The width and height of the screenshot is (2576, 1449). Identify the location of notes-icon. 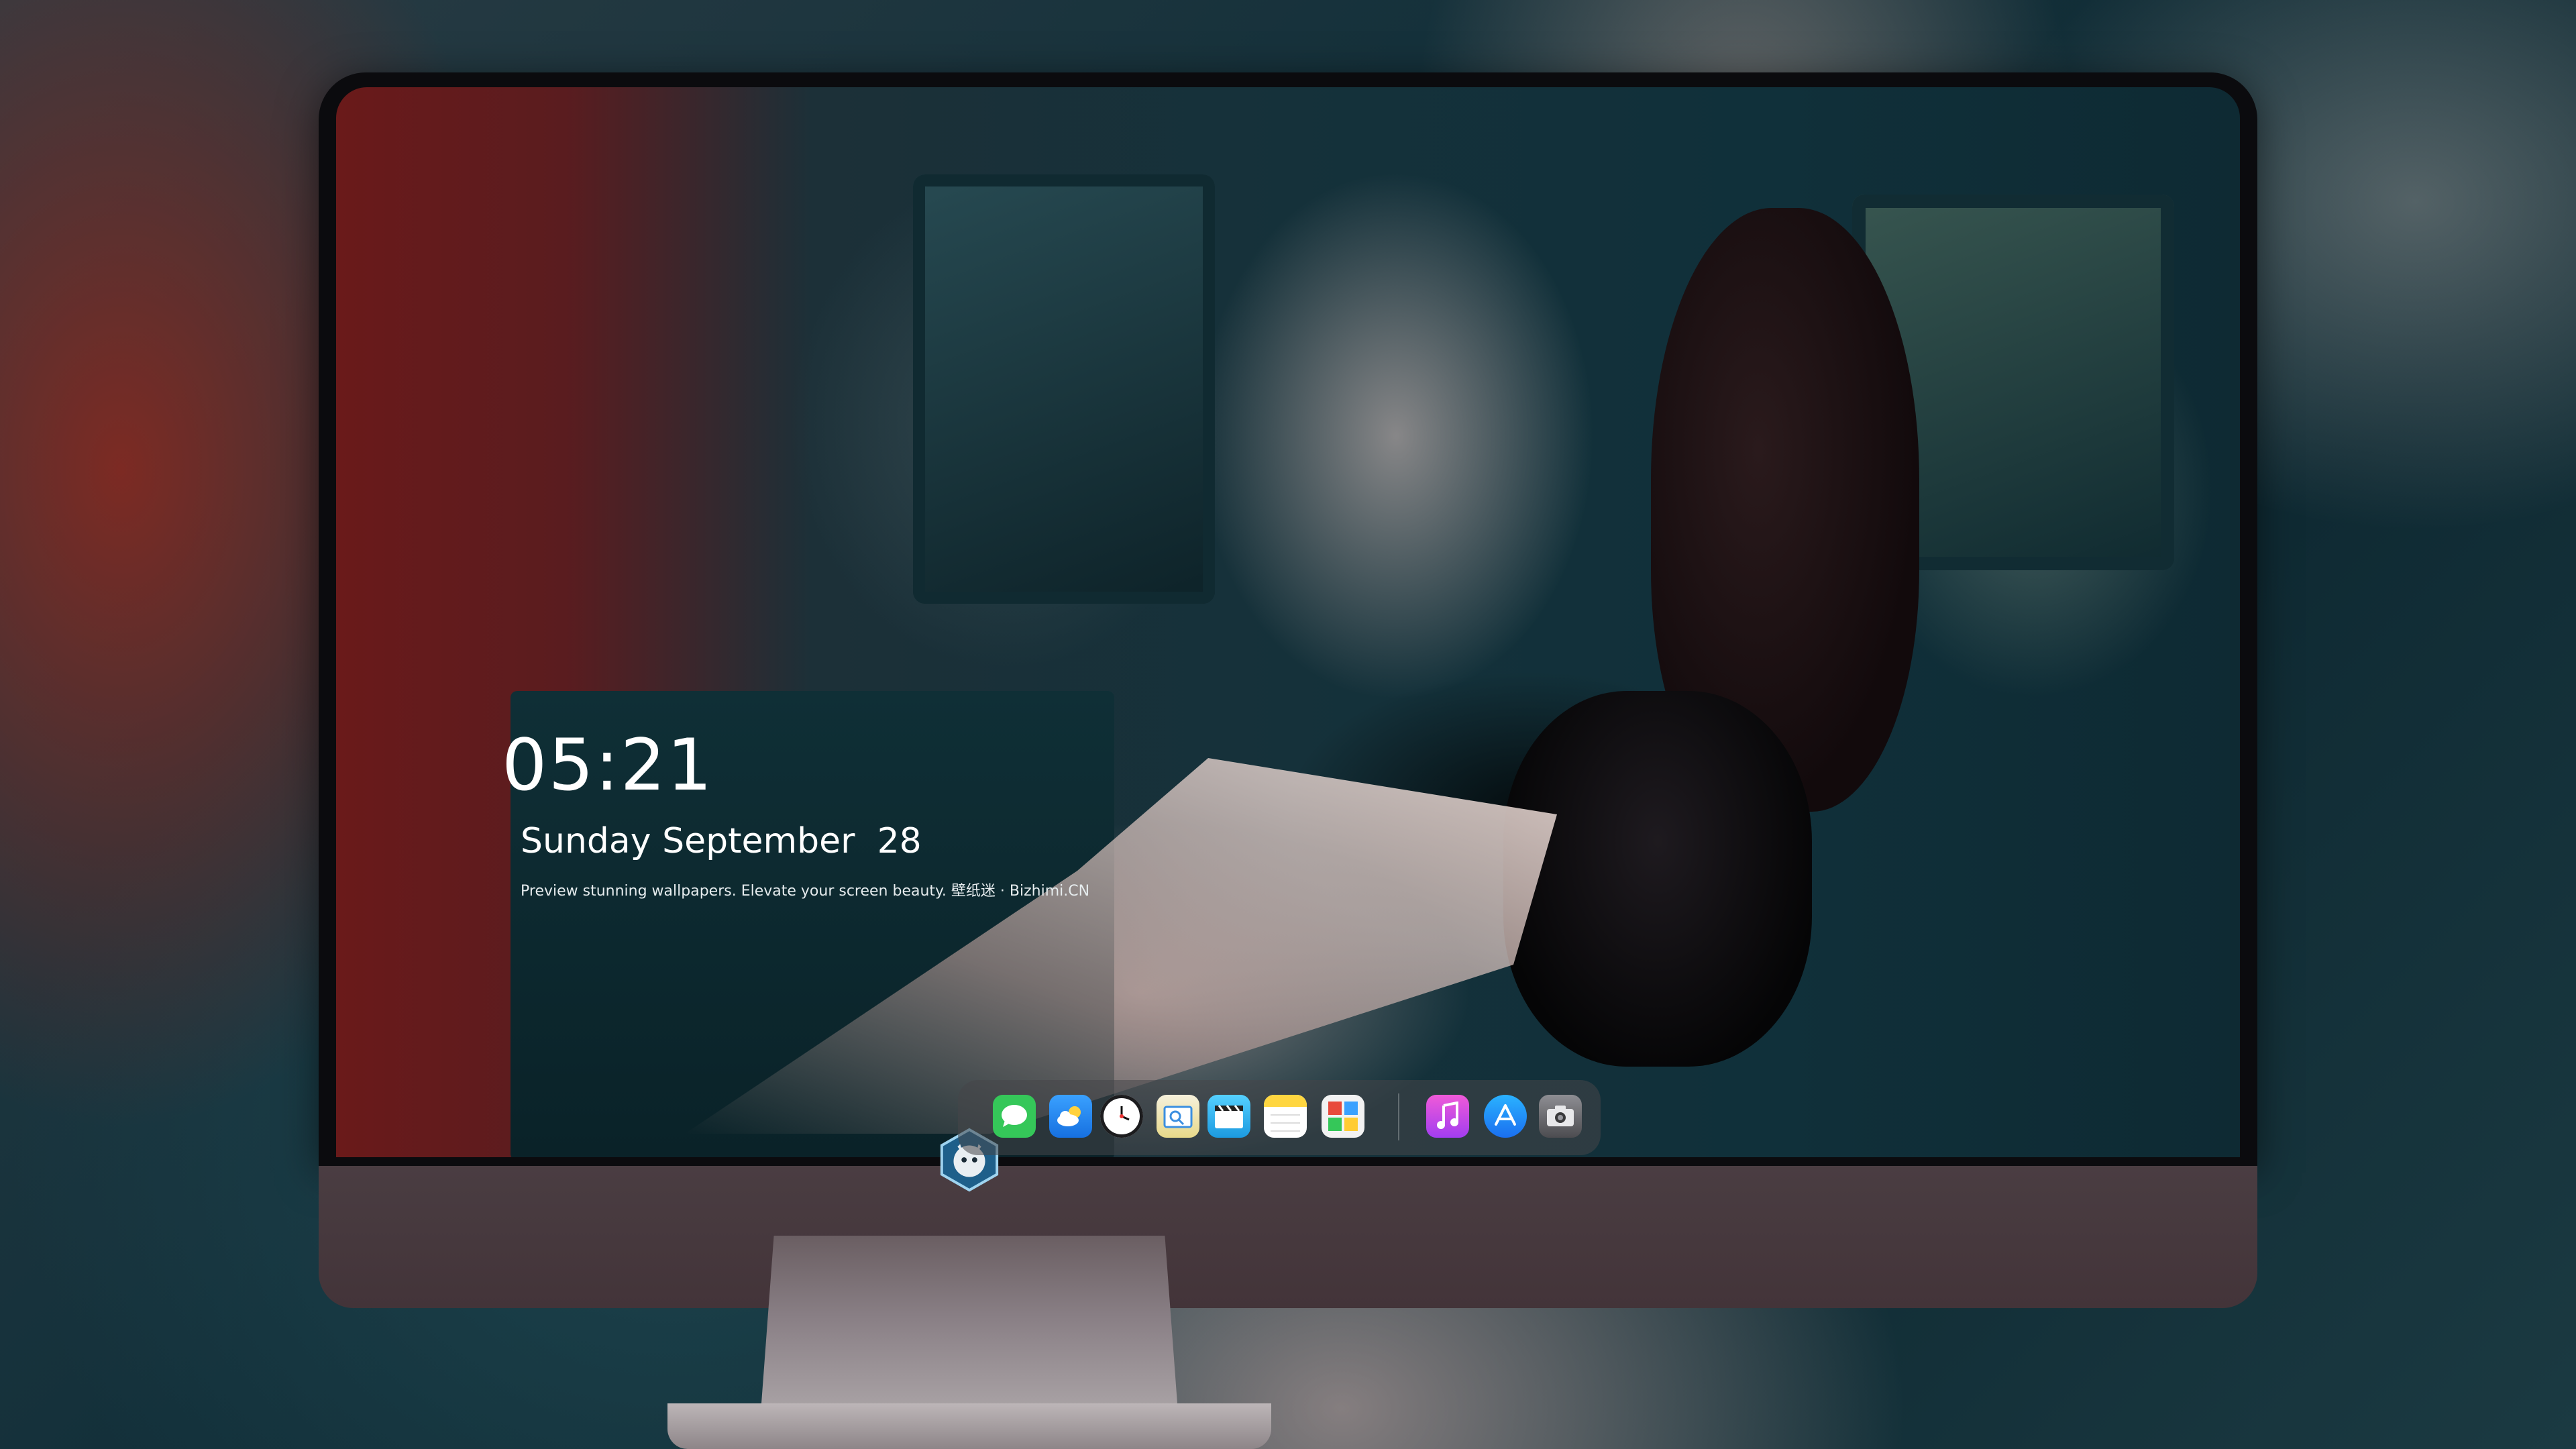
(1285, 1116).